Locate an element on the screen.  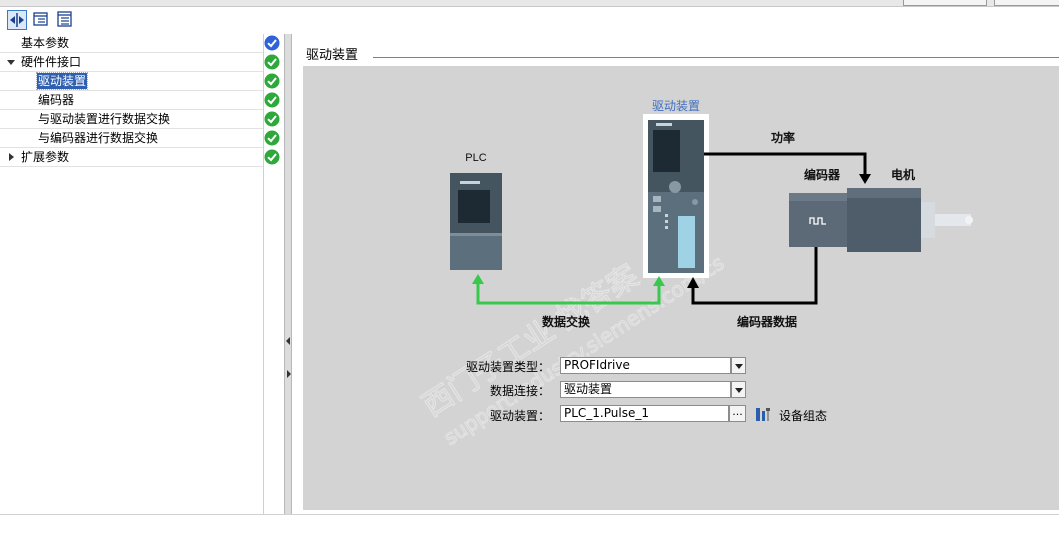
data-connection-label: 数据连接： is located at coordinates (519, 391).